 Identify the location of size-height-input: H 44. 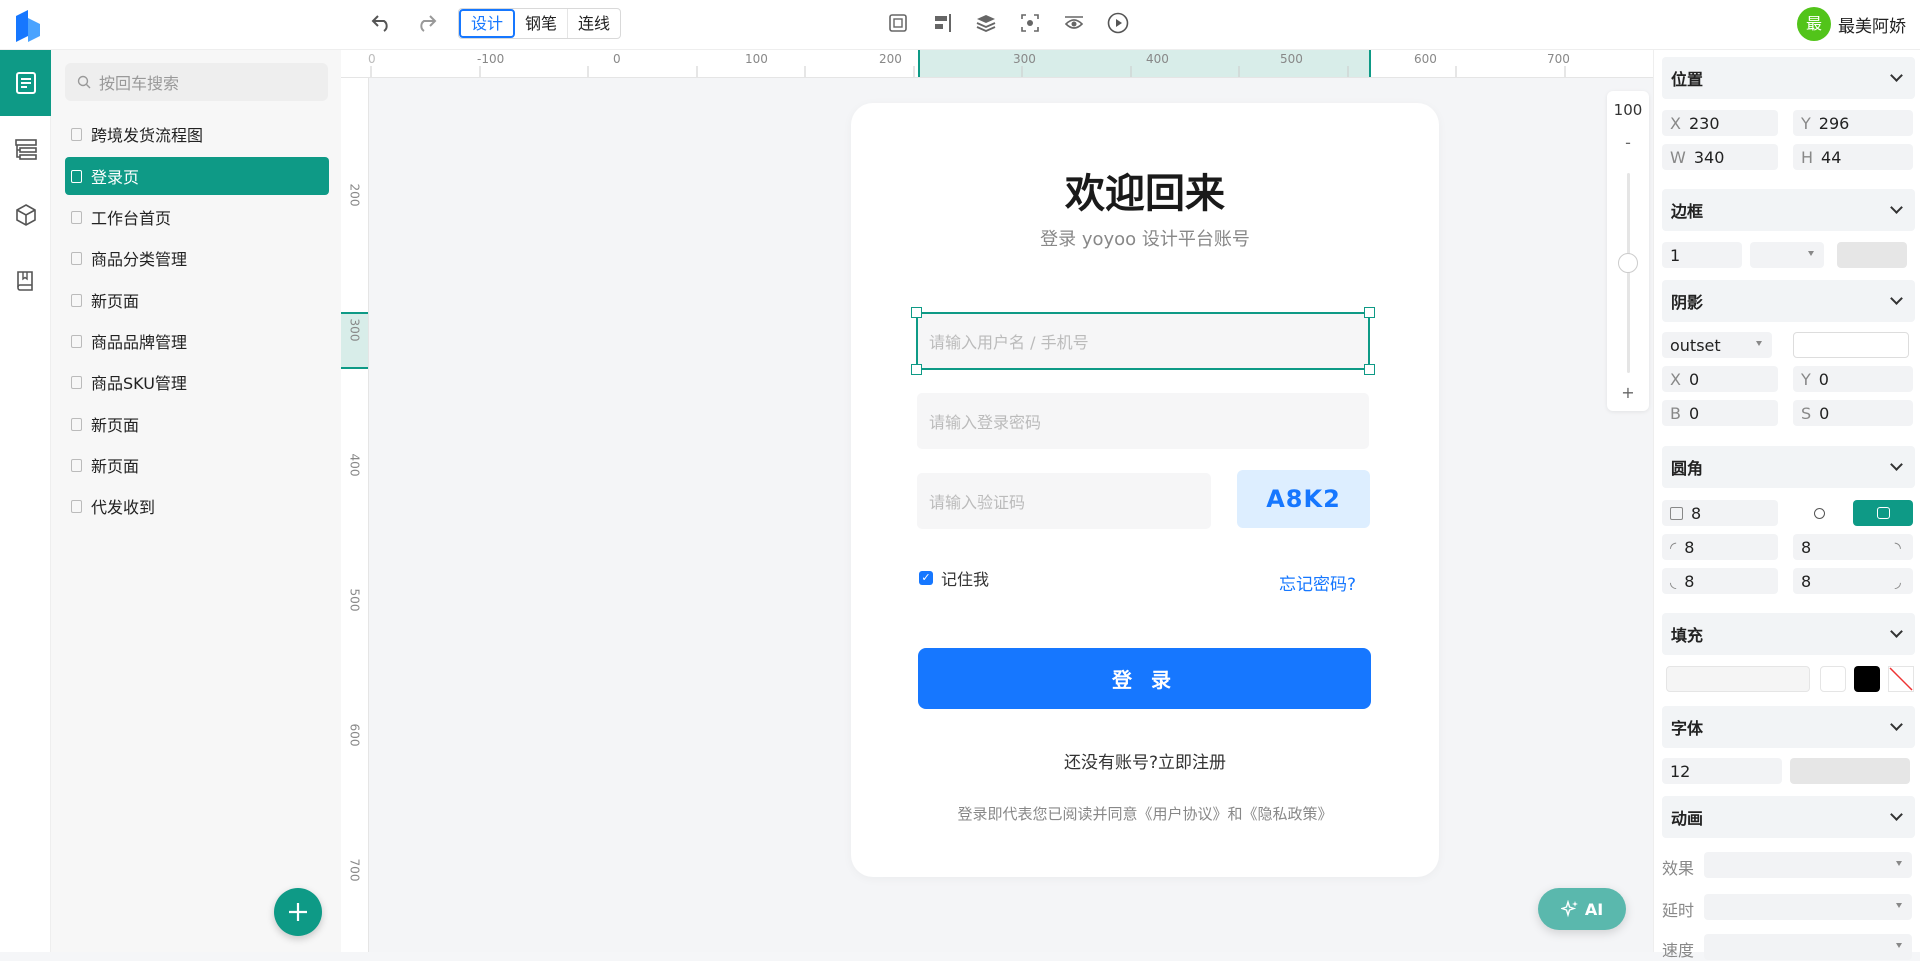
(1853, 157).